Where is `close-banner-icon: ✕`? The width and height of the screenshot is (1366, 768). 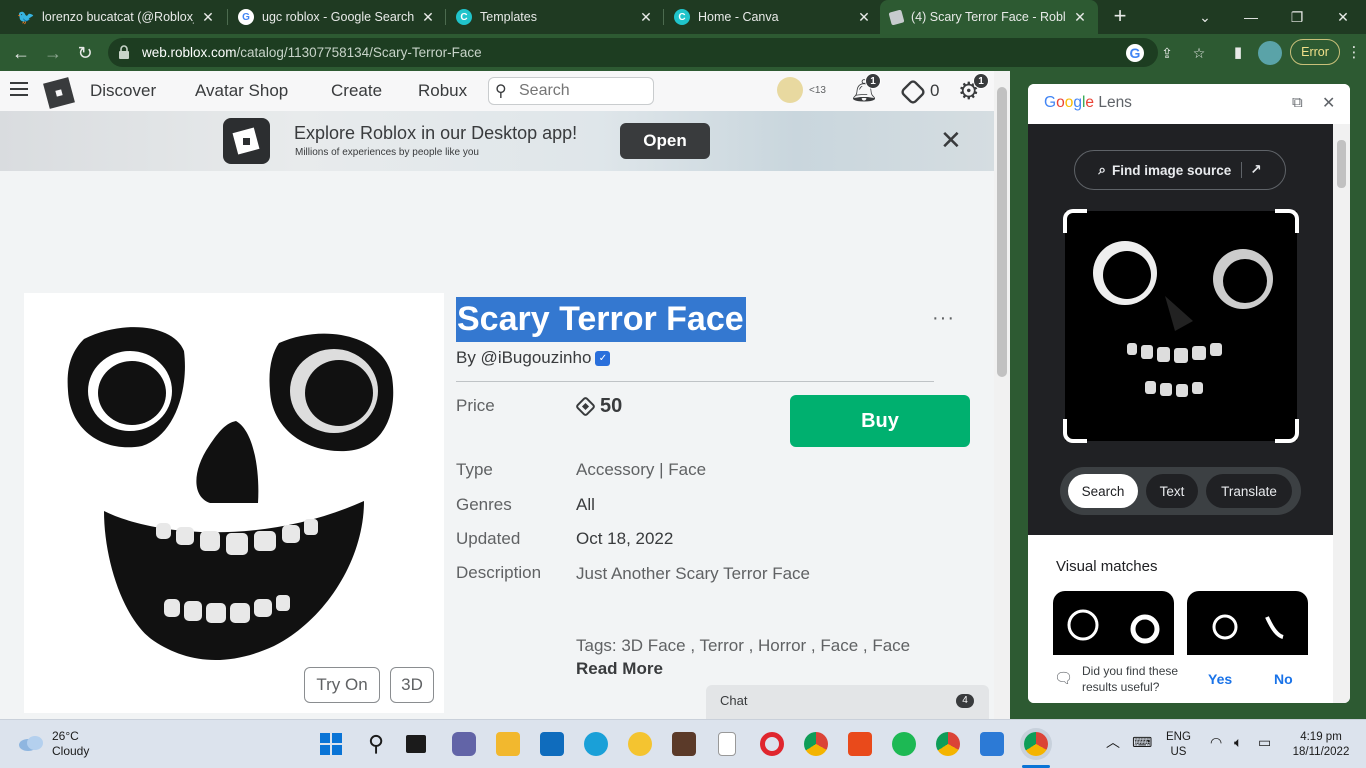
close-banner-icon: ✕ is located at coordinates (951, 140).